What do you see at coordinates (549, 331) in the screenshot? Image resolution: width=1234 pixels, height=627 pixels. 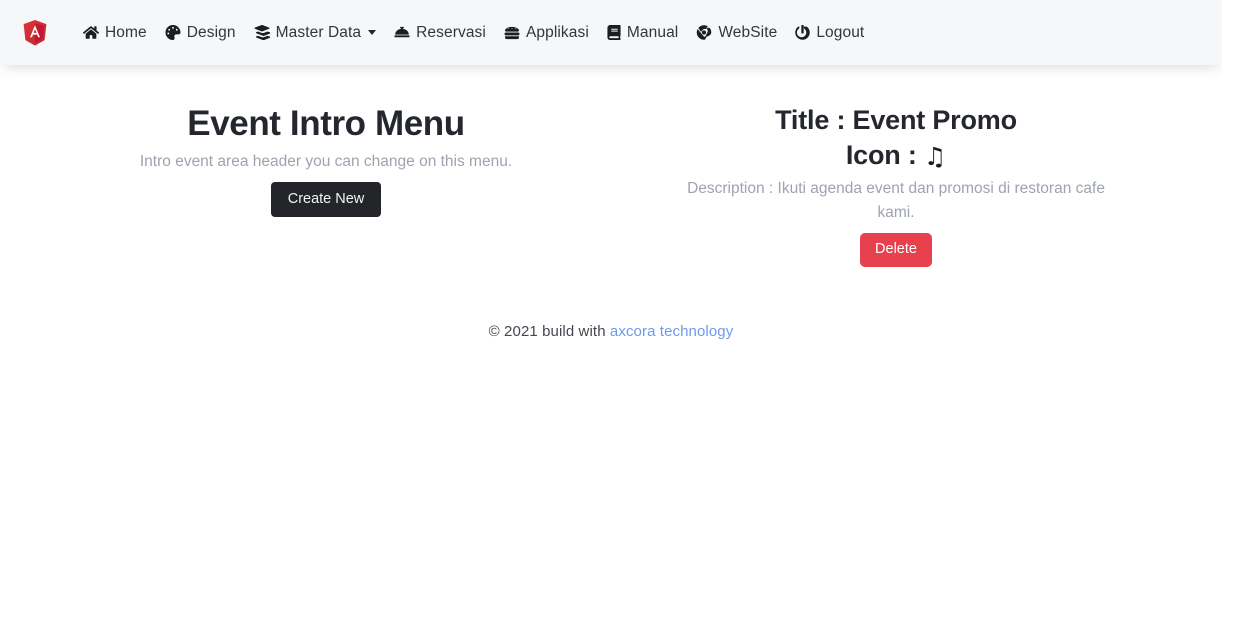 I see `copyright-text: © 2021 build with` at bounding box center [549, 331].